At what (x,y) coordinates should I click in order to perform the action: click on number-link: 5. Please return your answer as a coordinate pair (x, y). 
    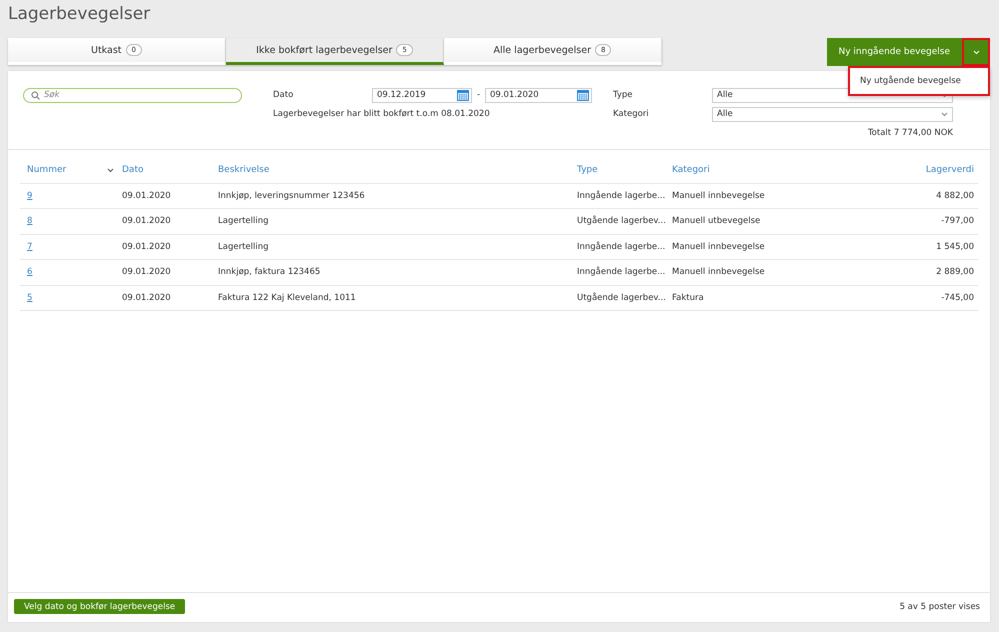
    Looking at the image, I should click on (29, 297).